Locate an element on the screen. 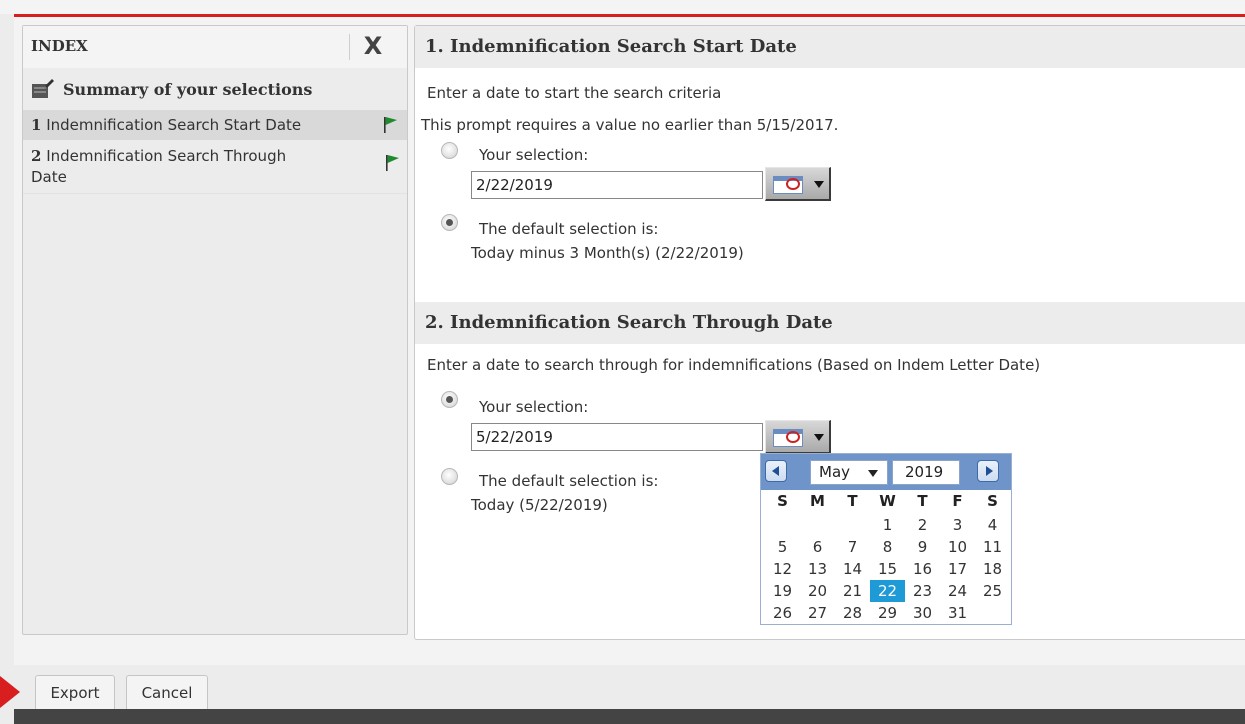  calendar-day: 30 is located at coordinates (922, 613).